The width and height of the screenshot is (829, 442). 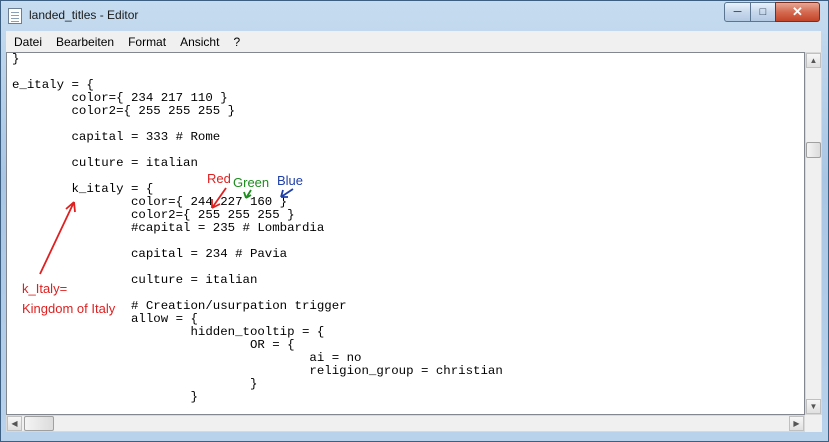 I want to click on red-arrow-icon, so click(x=219, y=198).